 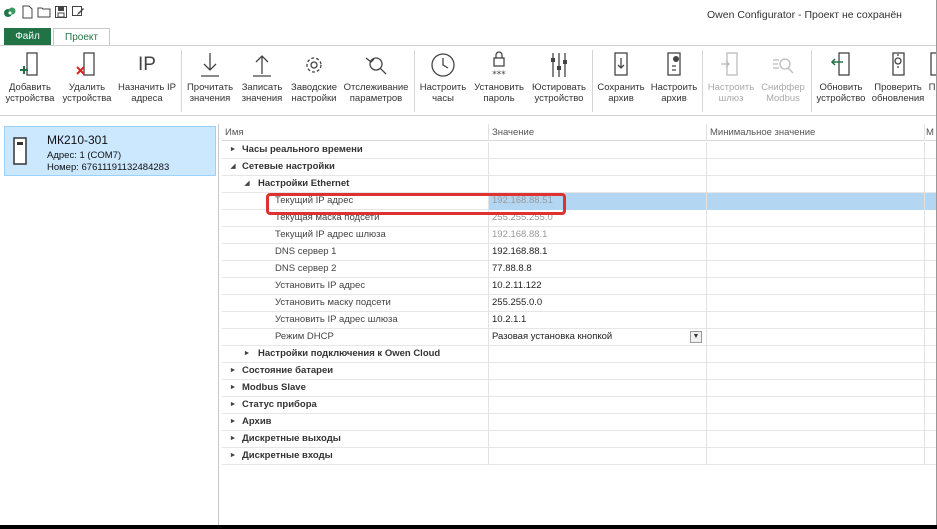 I want to click on gateway-icon, so click(x=729, y=64).